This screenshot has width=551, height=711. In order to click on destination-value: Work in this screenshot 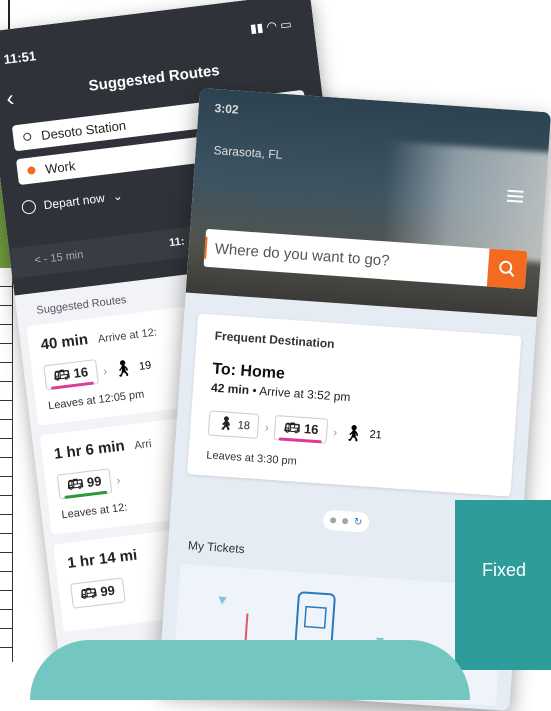, I will do `click(60, 167)`.